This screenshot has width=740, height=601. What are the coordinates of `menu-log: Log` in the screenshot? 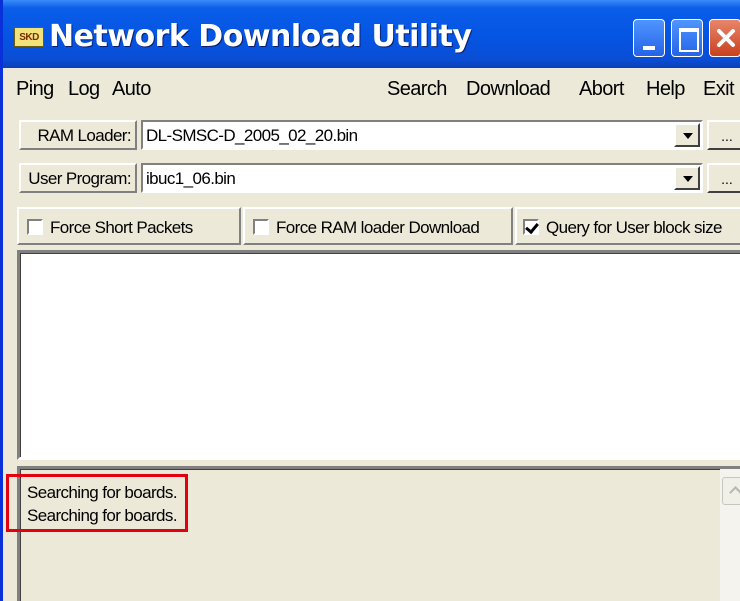 It's located at (84, 89).